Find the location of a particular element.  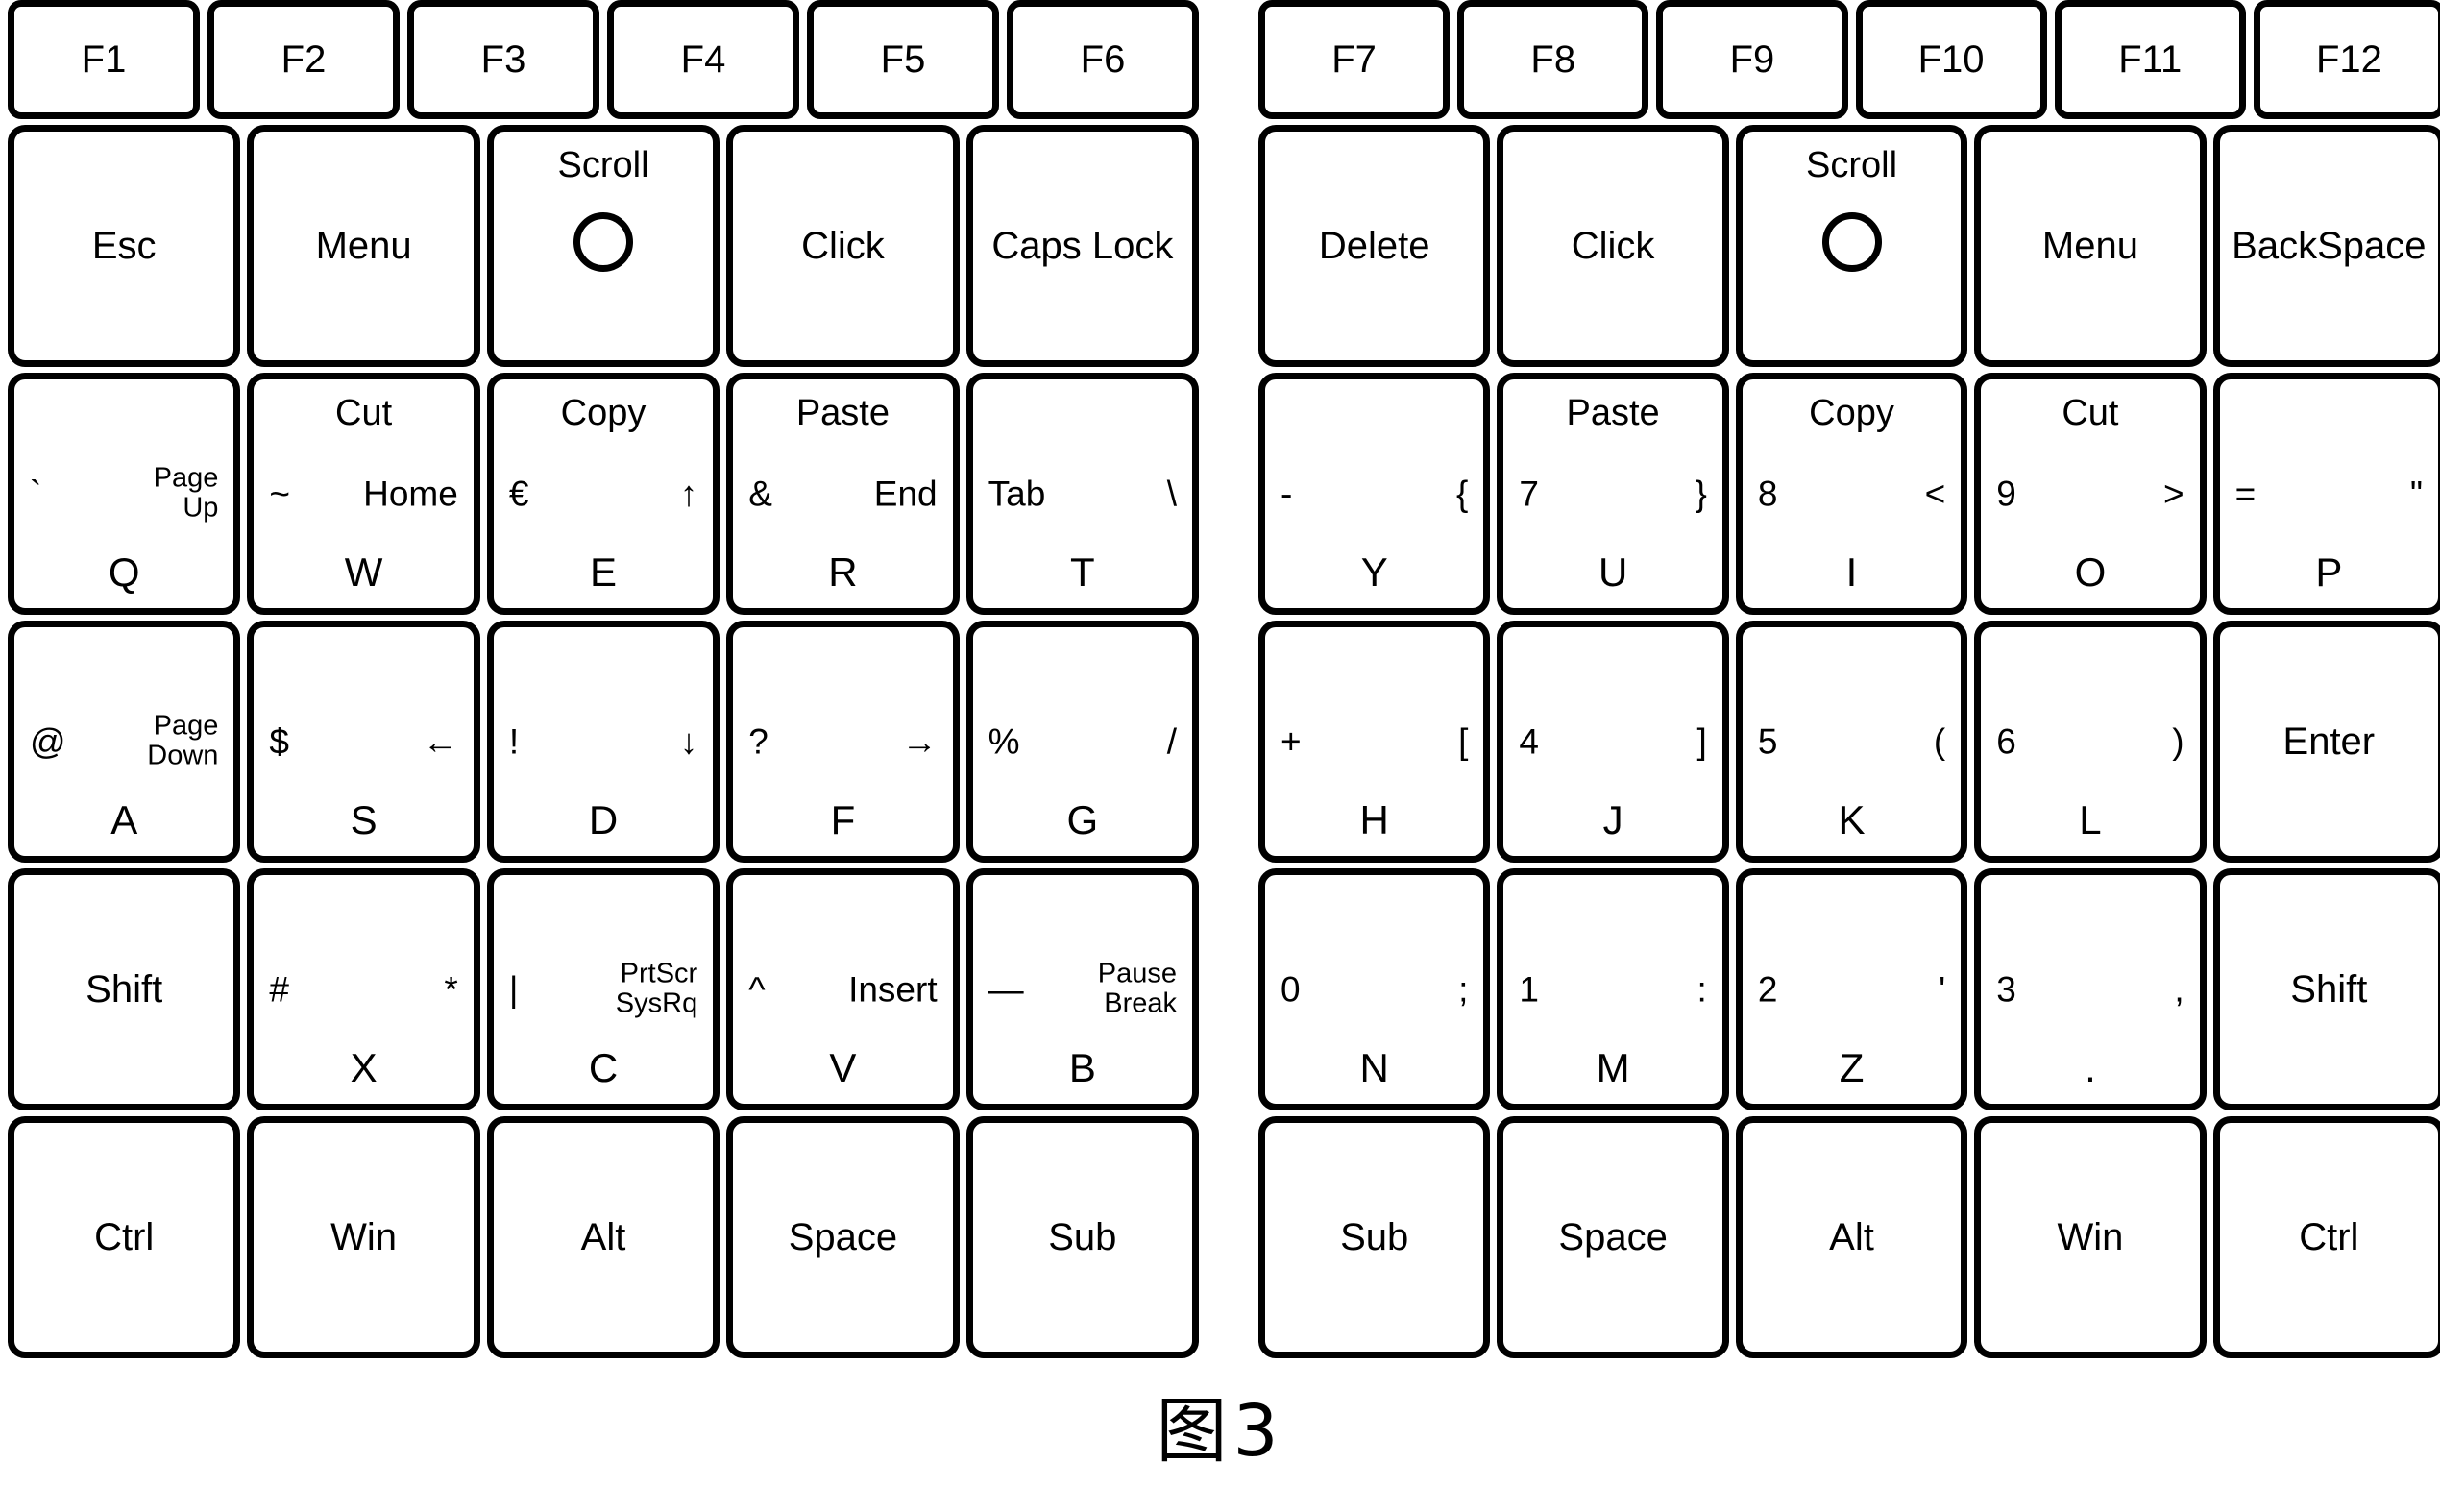

key-label-right: ↓ is located at coordinates (688, 741).